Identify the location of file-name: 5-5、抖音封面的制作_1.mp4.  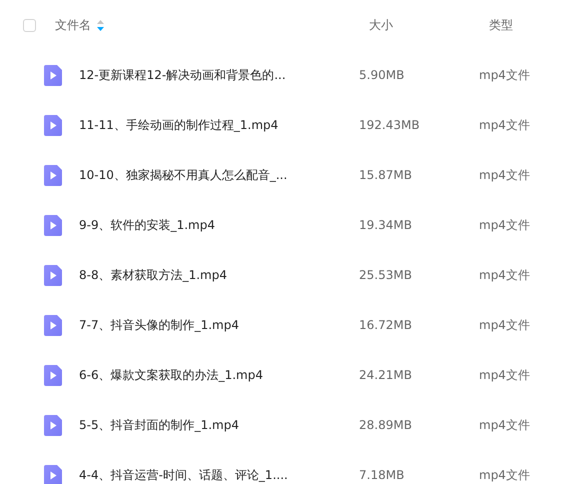
(219, 425).